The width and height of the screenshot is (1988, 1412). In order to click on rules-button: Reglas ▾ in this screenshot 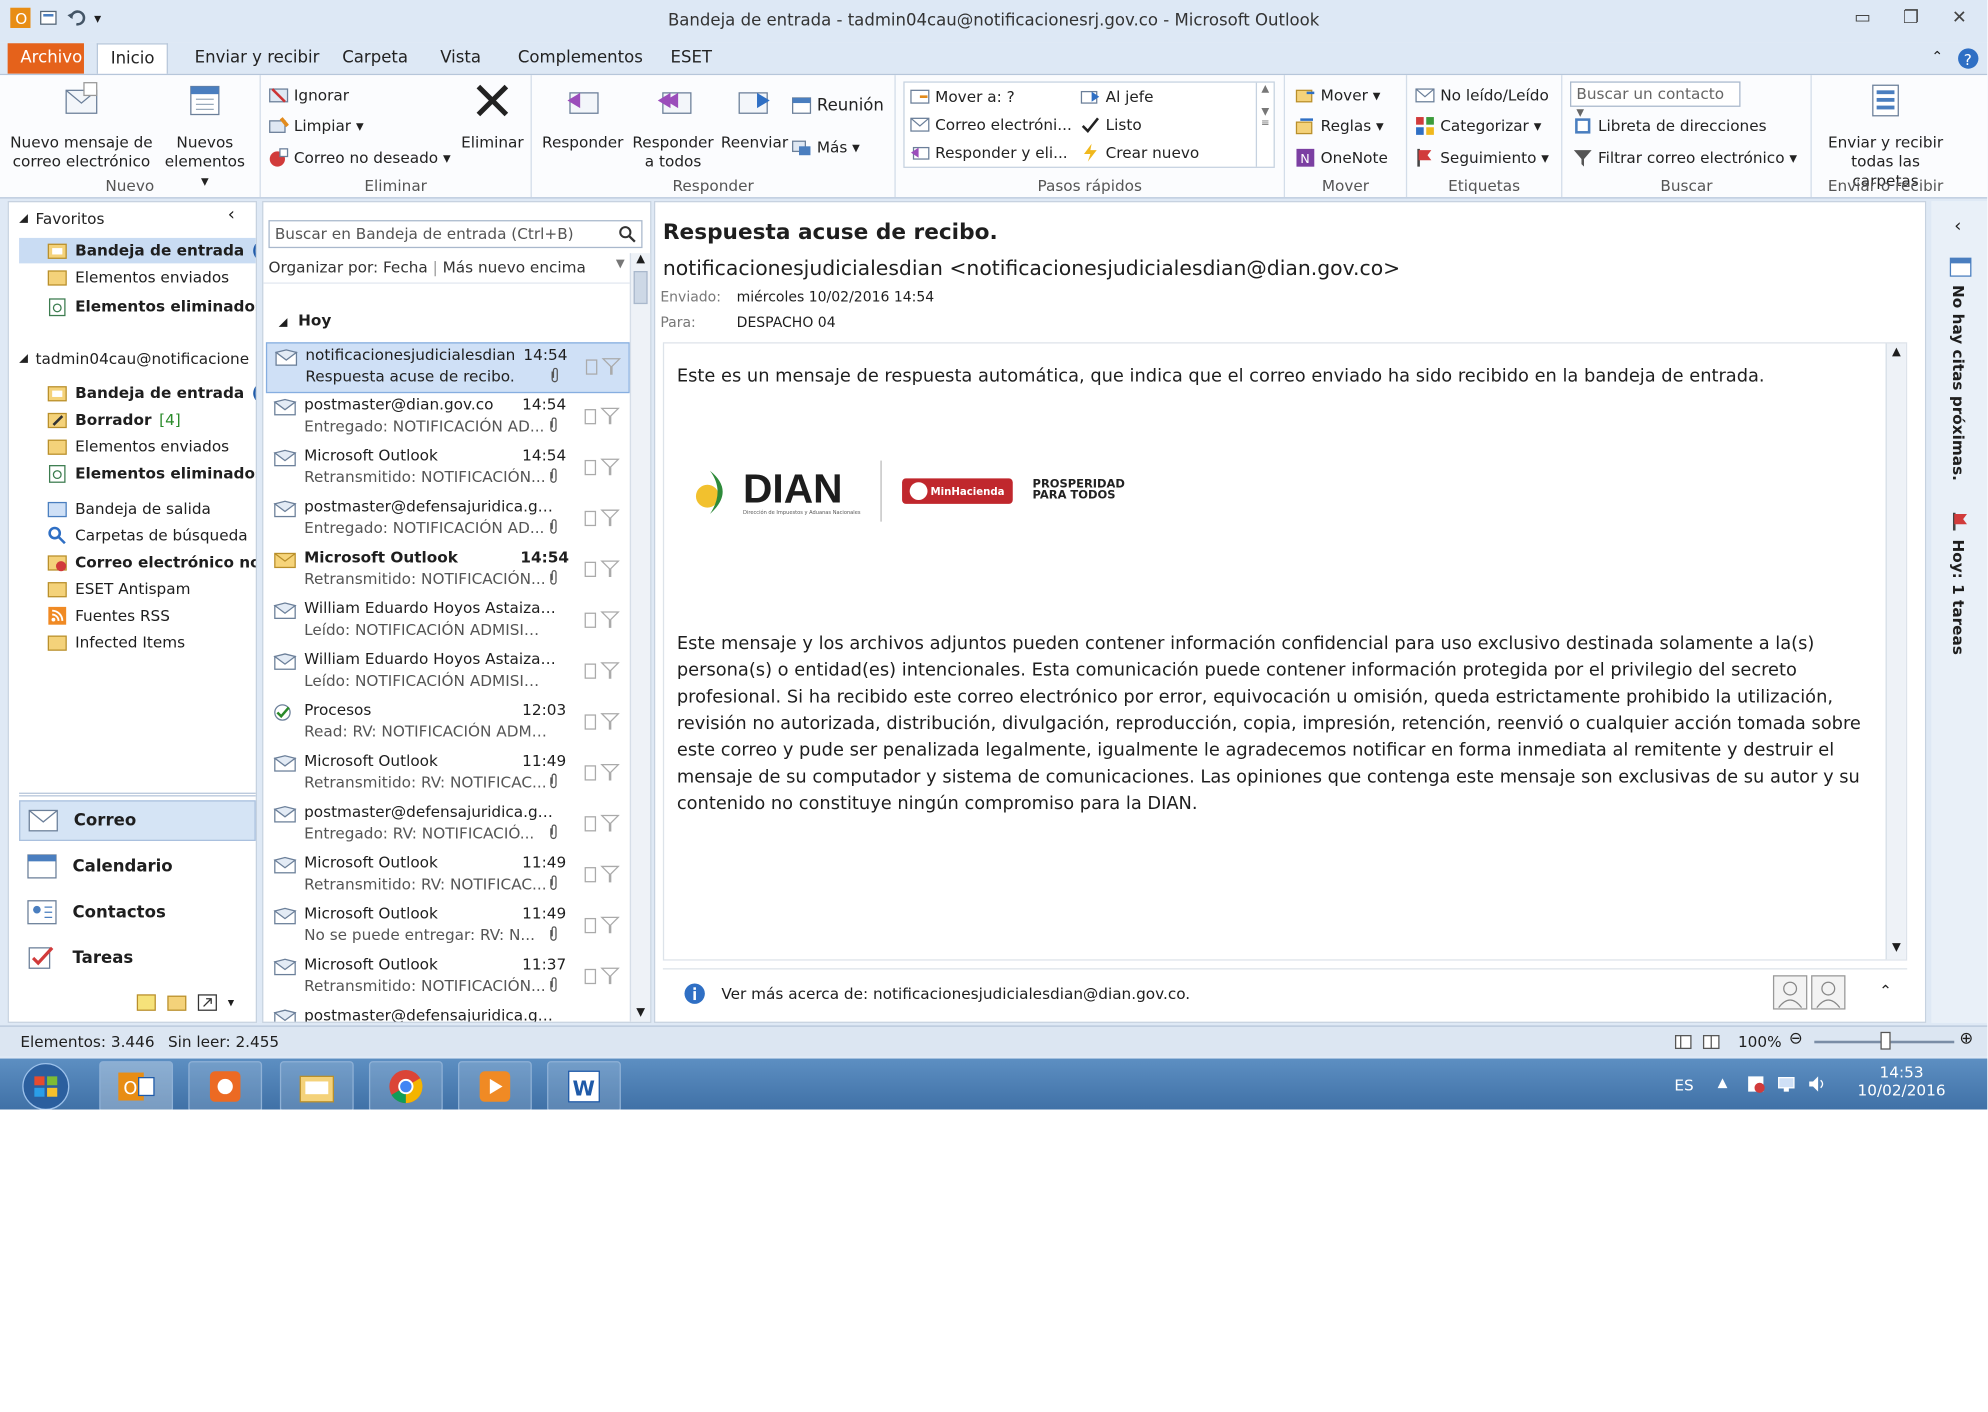, I will do `click(1339, 126)`.